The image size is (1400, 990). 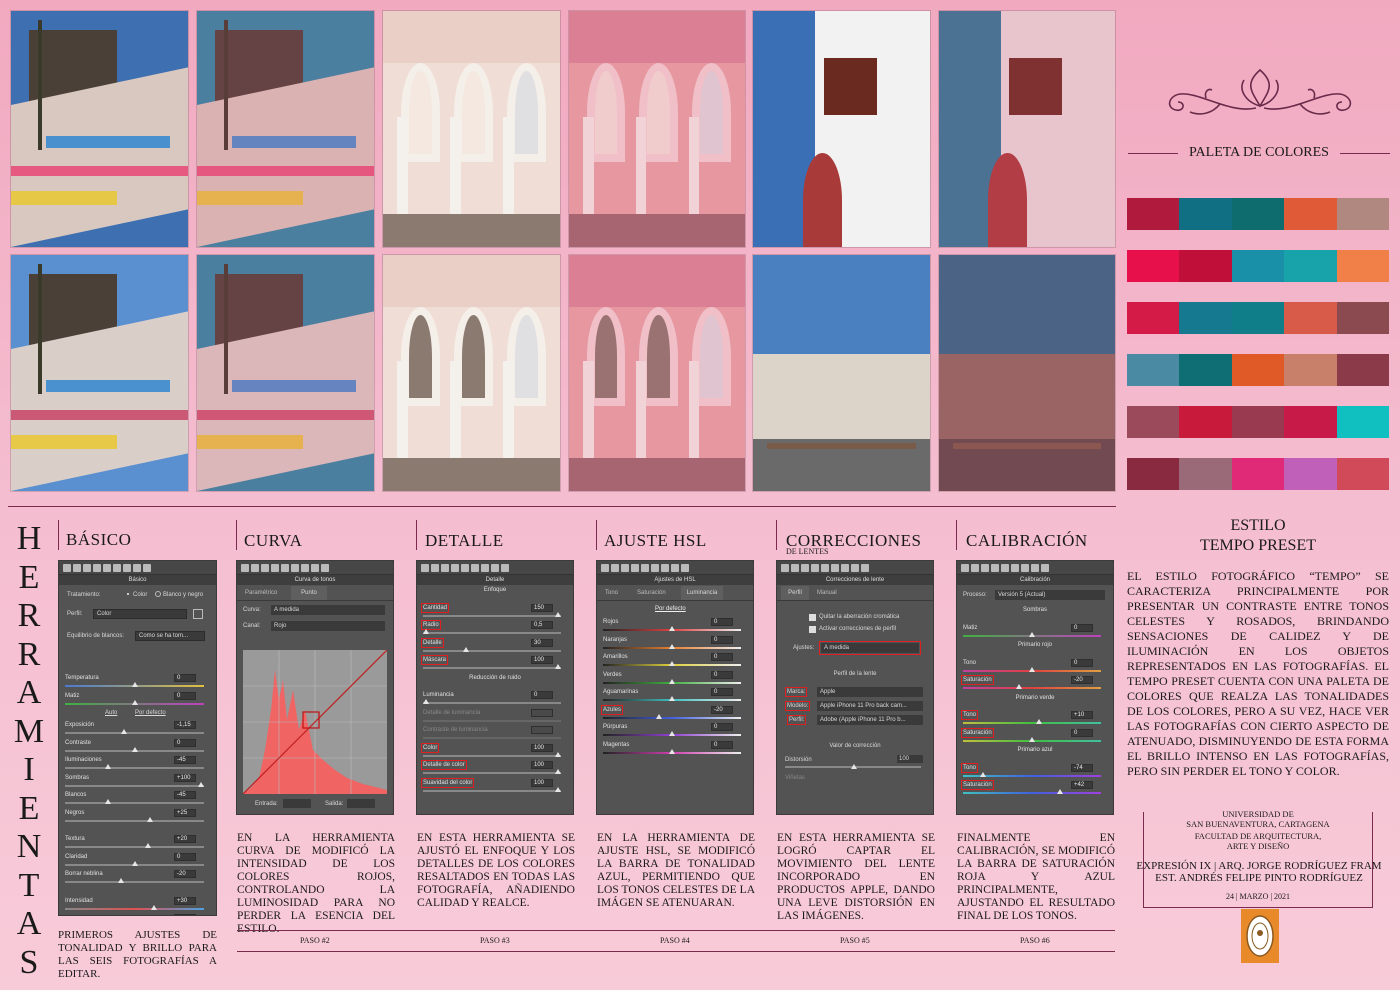 What do you see at coordinates (185, 839) in the screenshot?
I see `slider-value: +20` at bounding box center [185, 839].